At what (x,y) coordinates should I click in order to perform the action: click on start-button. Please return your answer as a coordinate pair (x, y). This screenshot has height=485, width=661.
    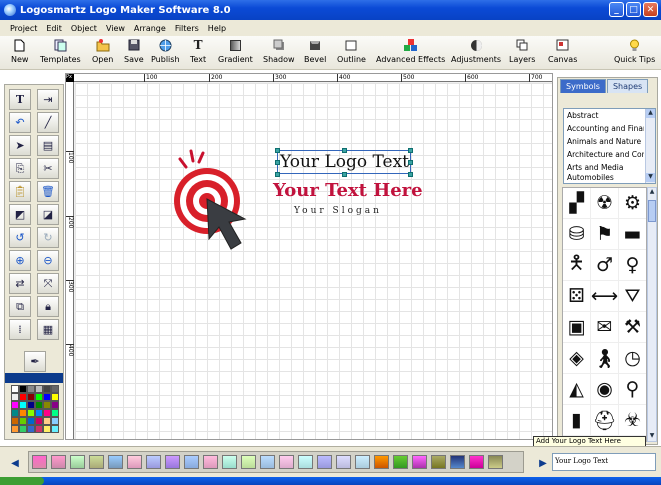
    Looking at the image, I should click on (22, 481).